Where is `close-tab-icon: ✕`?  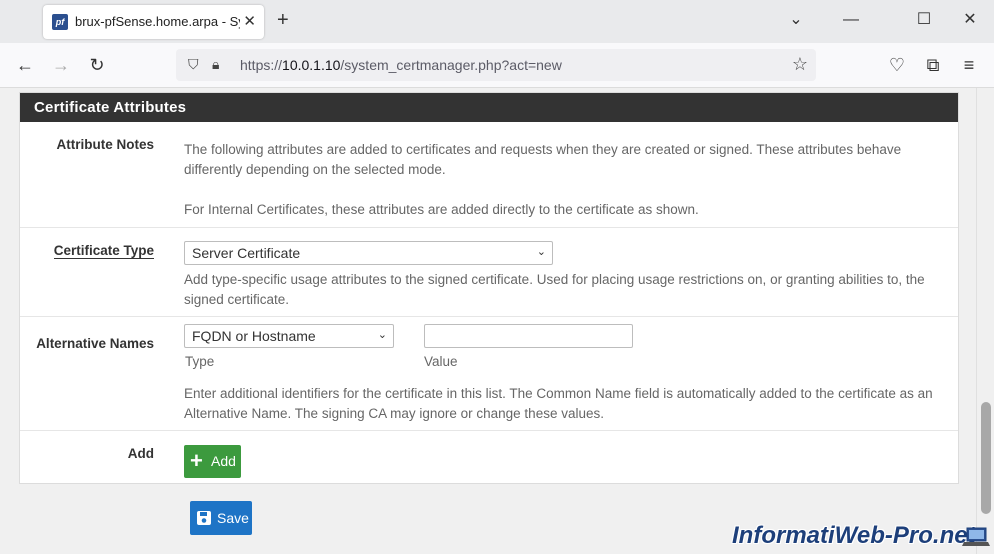
close-tab-icon: ✕ is located at coordinates (249, 21).